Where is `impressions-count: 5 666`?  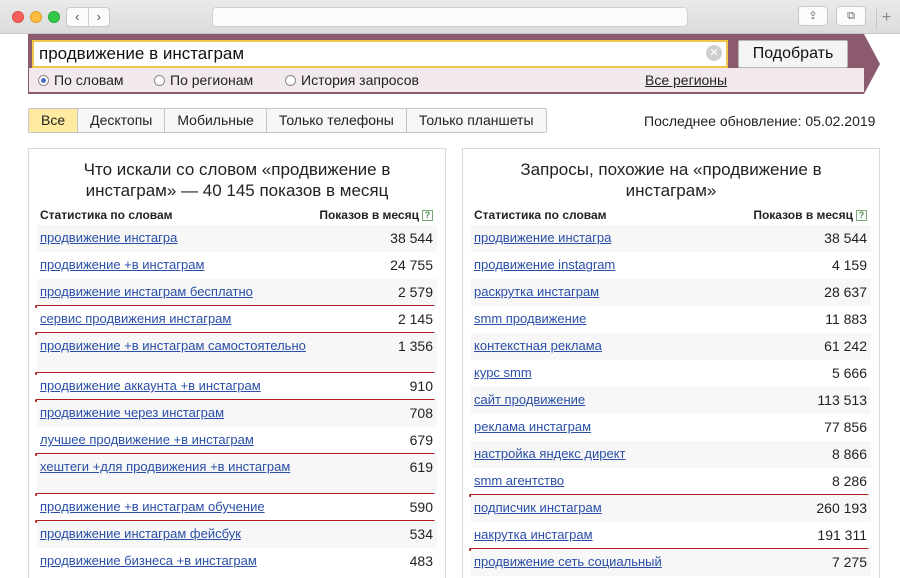
impressions-count: 5 666 is located at coordinates (849, 373).